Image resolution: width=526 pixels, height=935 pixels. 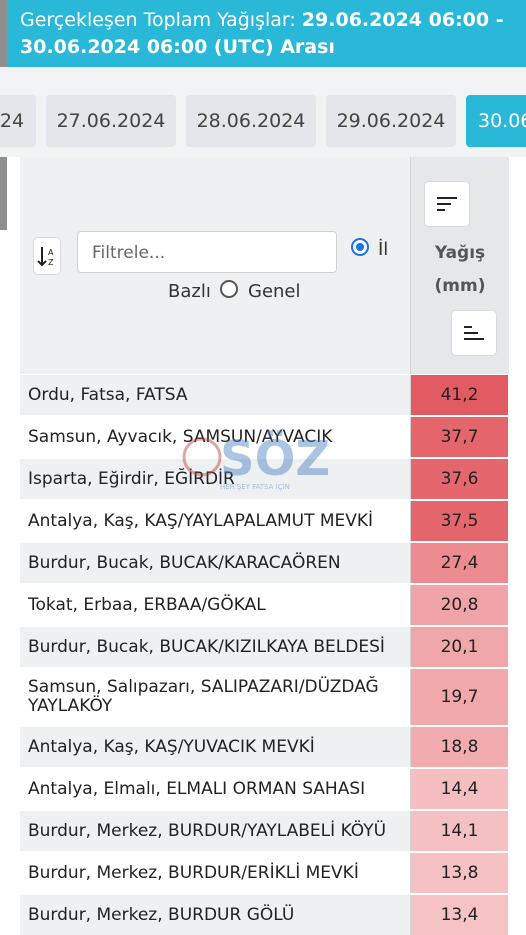 I want to click on row-place: Isparta, Eğirdir, EĞİRDİR, so click(x=215, y=479).